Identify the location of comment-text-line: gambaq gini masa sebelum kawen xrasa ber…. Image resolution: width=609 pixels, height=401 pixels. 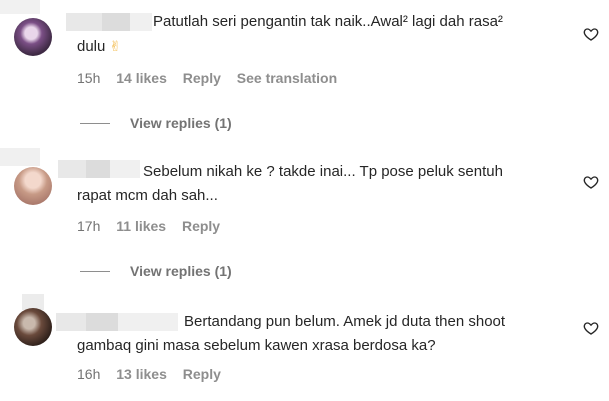
(256, 345).